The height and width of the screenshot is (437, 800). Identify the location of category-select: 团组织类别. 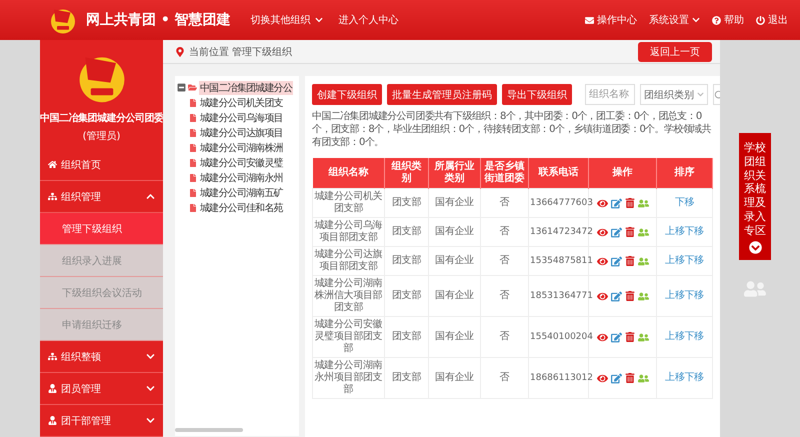
(674, 94).